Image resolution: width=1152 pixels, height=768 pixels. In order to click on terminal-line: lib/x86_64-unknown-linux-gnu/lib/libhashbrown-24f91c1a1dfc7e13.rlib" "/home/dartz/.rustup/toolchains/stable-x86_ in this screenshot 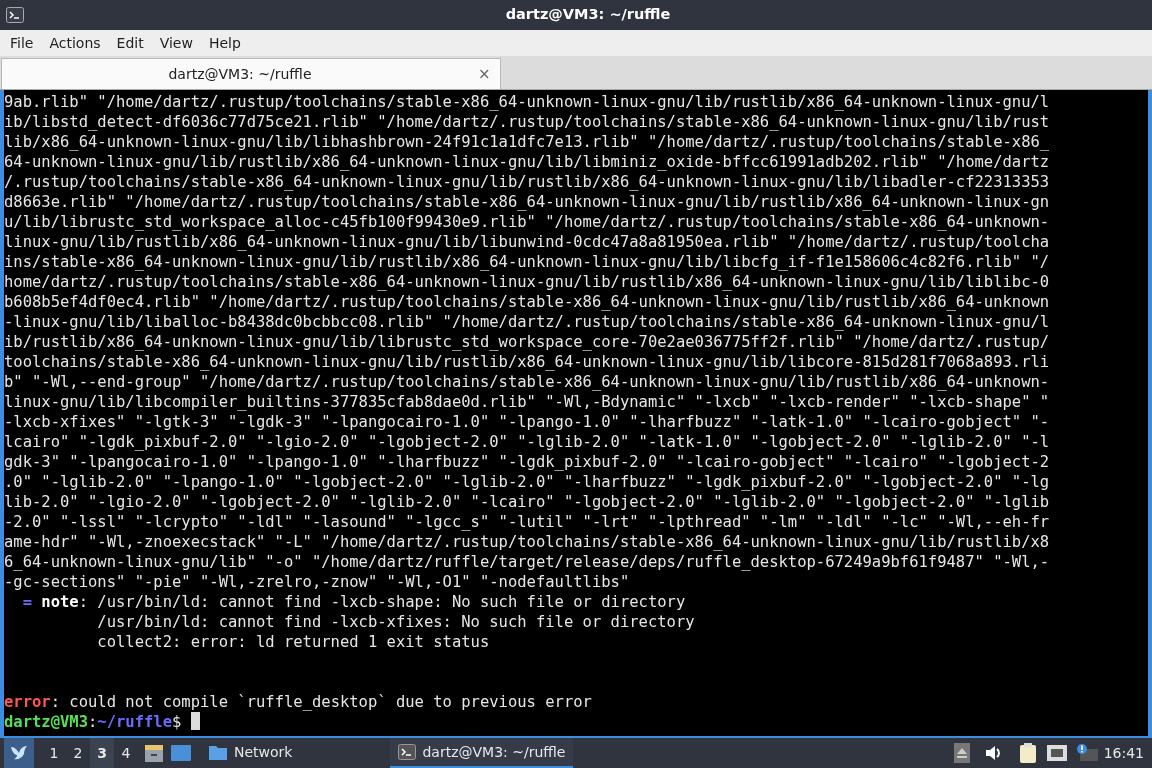, I will do `click(527, 142)`.